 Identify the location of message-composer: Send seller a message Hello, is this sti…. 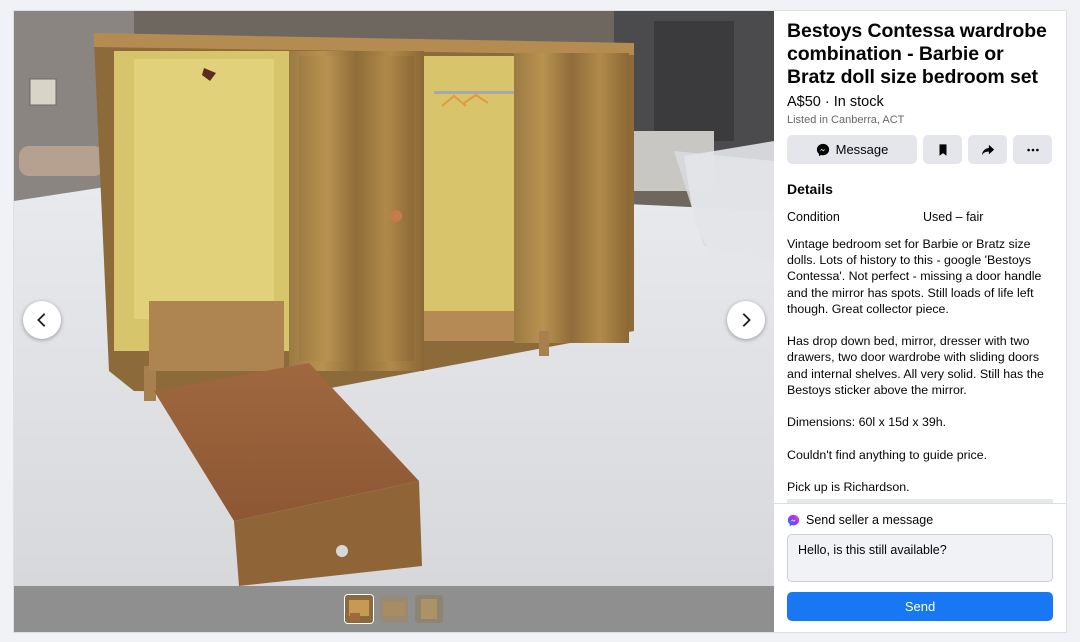
(920, 550).